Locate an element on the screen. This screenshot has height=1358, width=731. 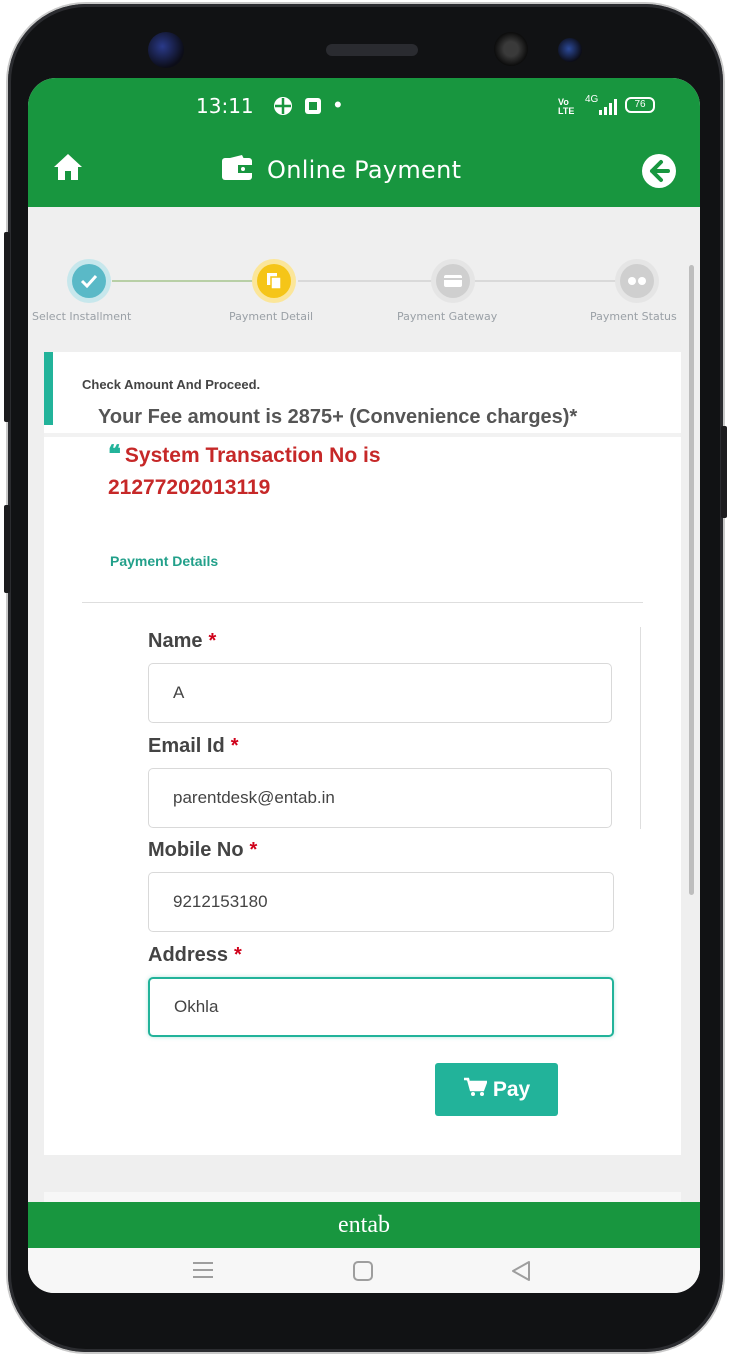
panel-divider is located at coordinates (362, 435).